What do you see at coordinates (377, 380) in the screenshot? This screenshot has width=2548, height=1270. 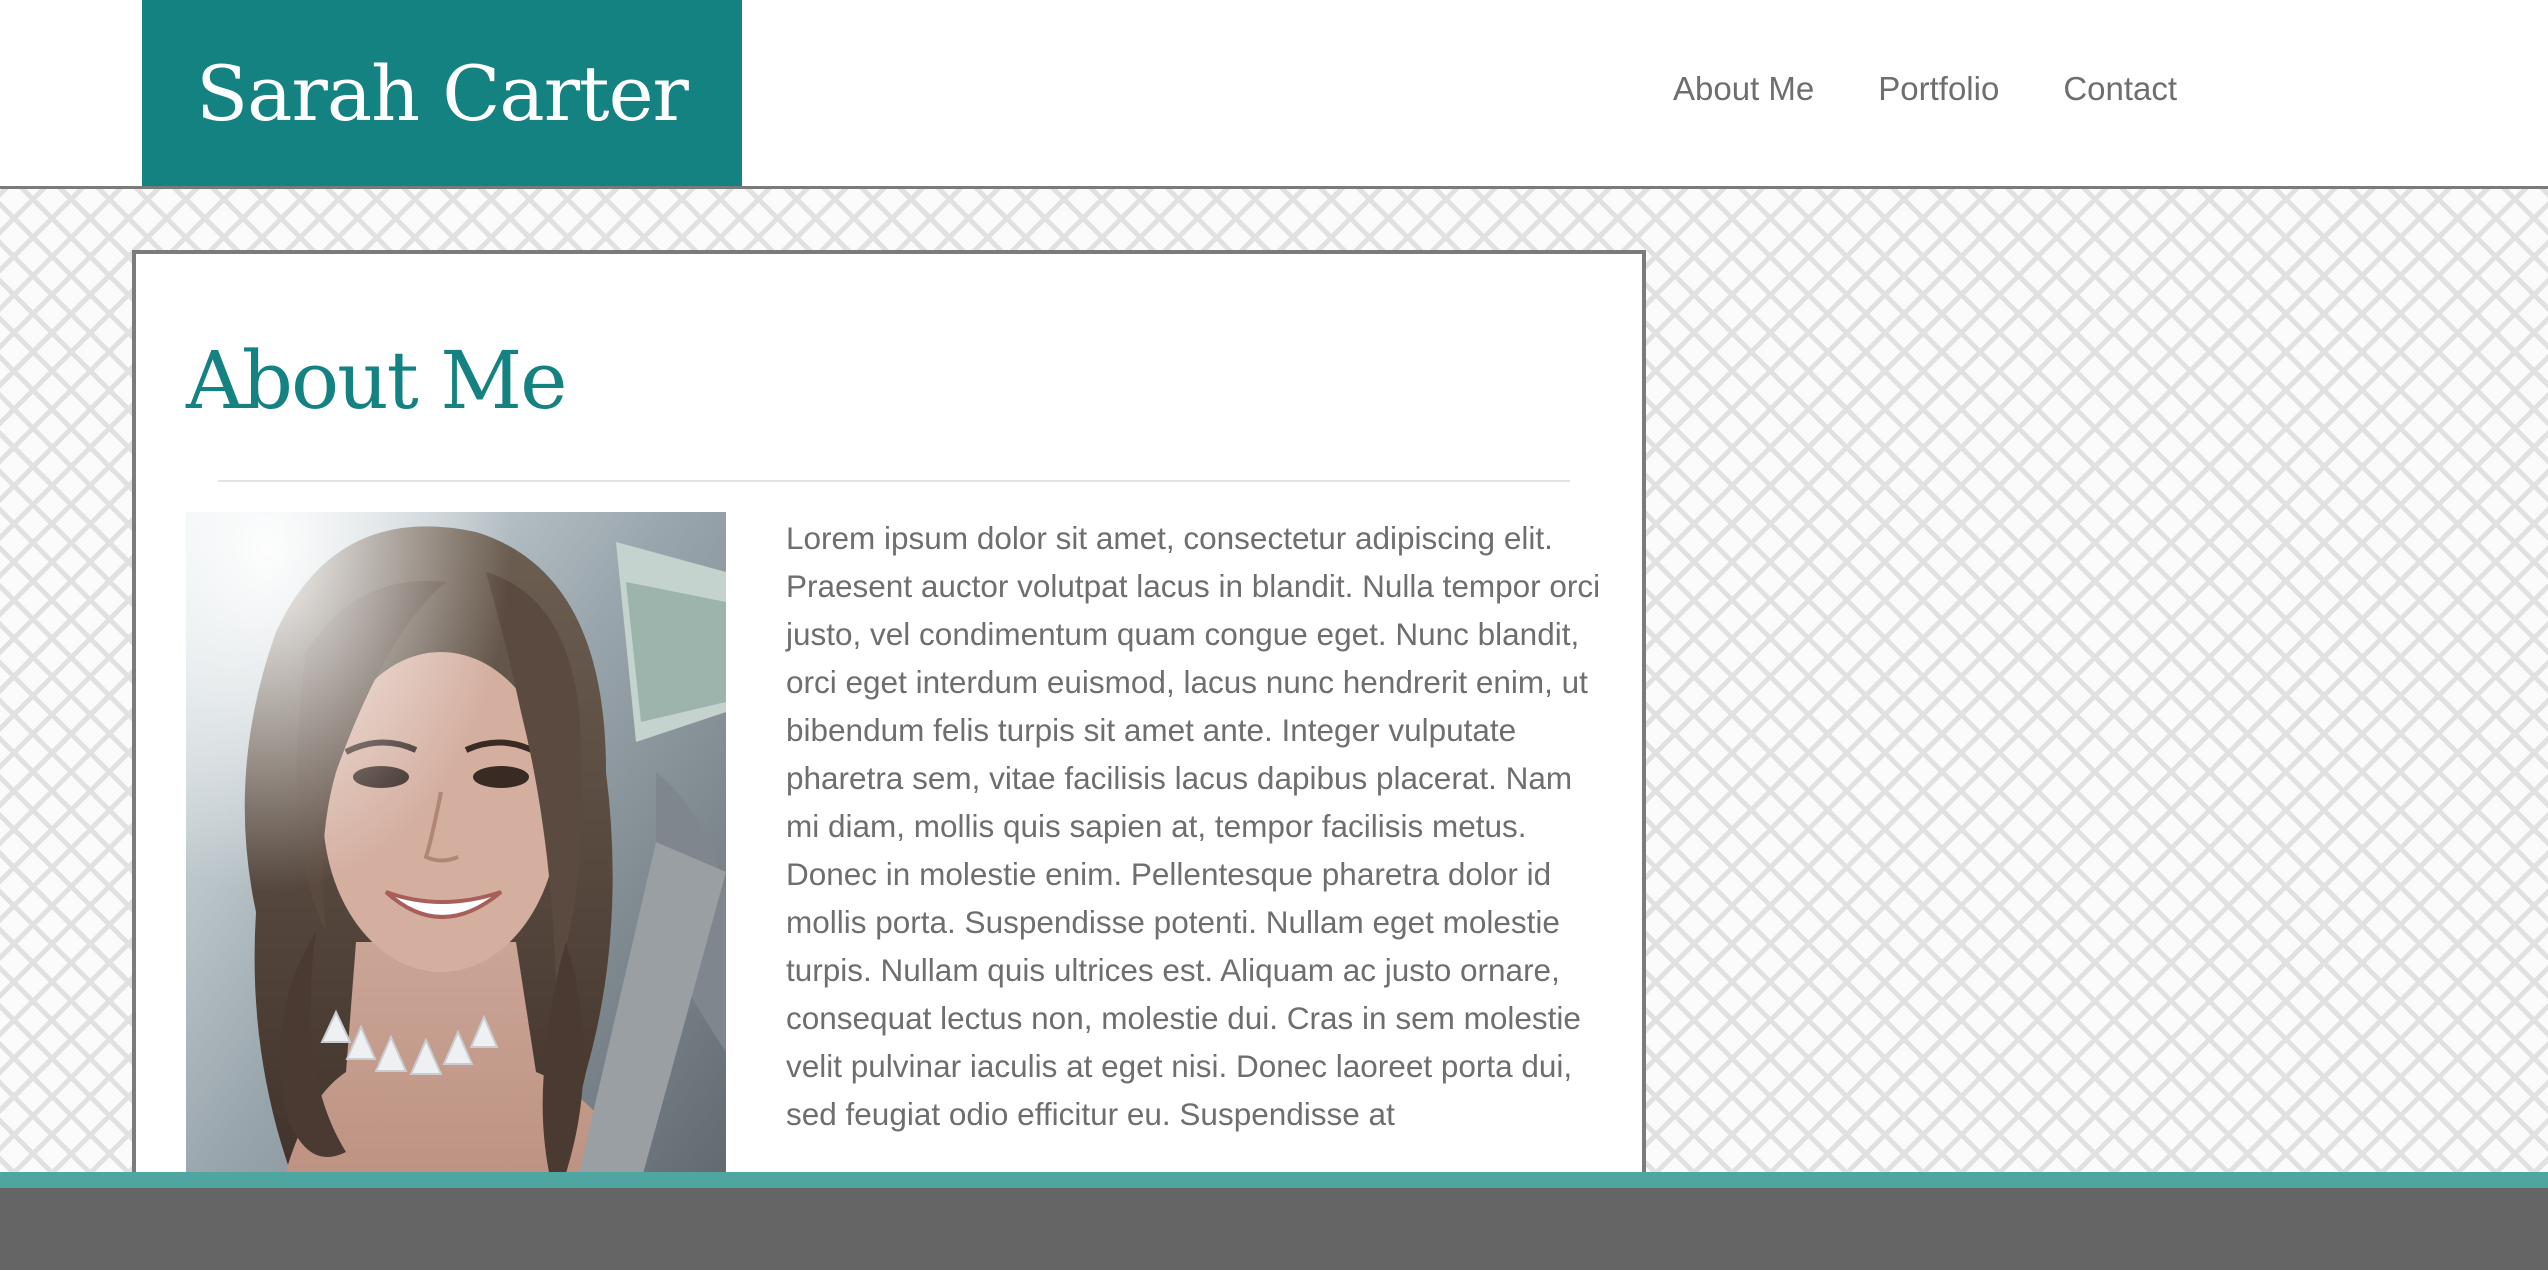 I see `page-title: About Me` at bounding box center [377, 380].